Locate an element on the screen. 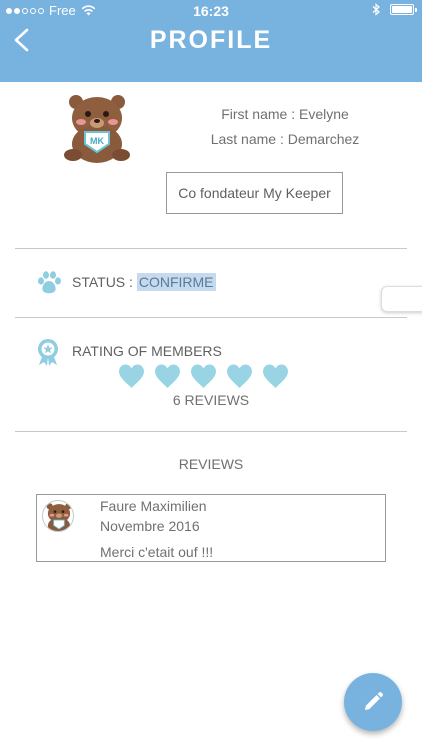 Image resolution: width=422 pixels, height=750 pixels. reviews-heading: REVIEWS is located at coordinates (211, 464).